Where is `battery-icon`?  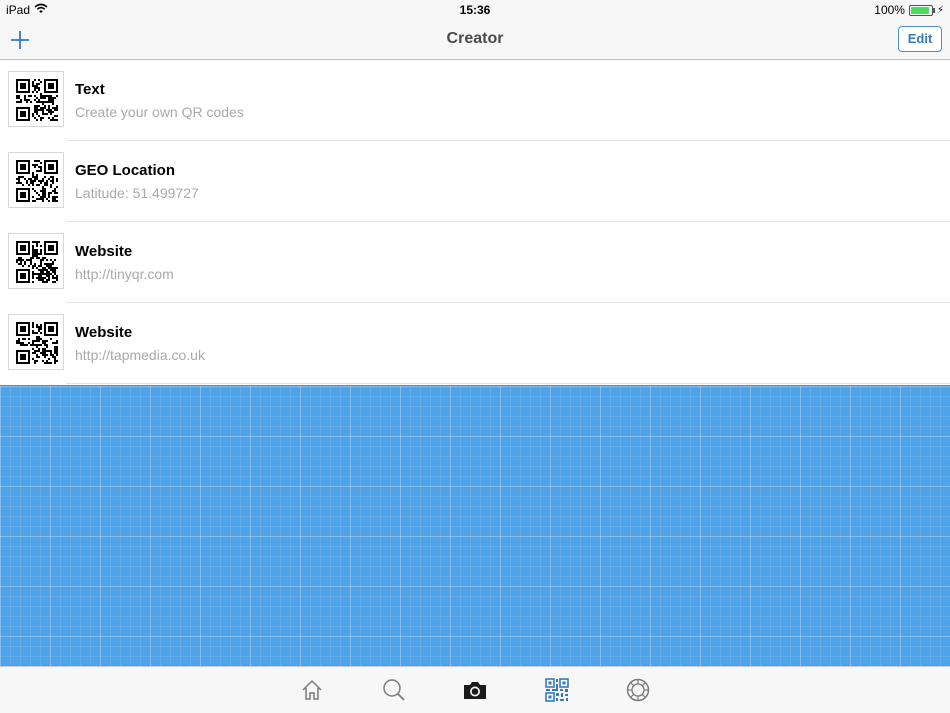
battery-icon is located at coordinates (921, 10).